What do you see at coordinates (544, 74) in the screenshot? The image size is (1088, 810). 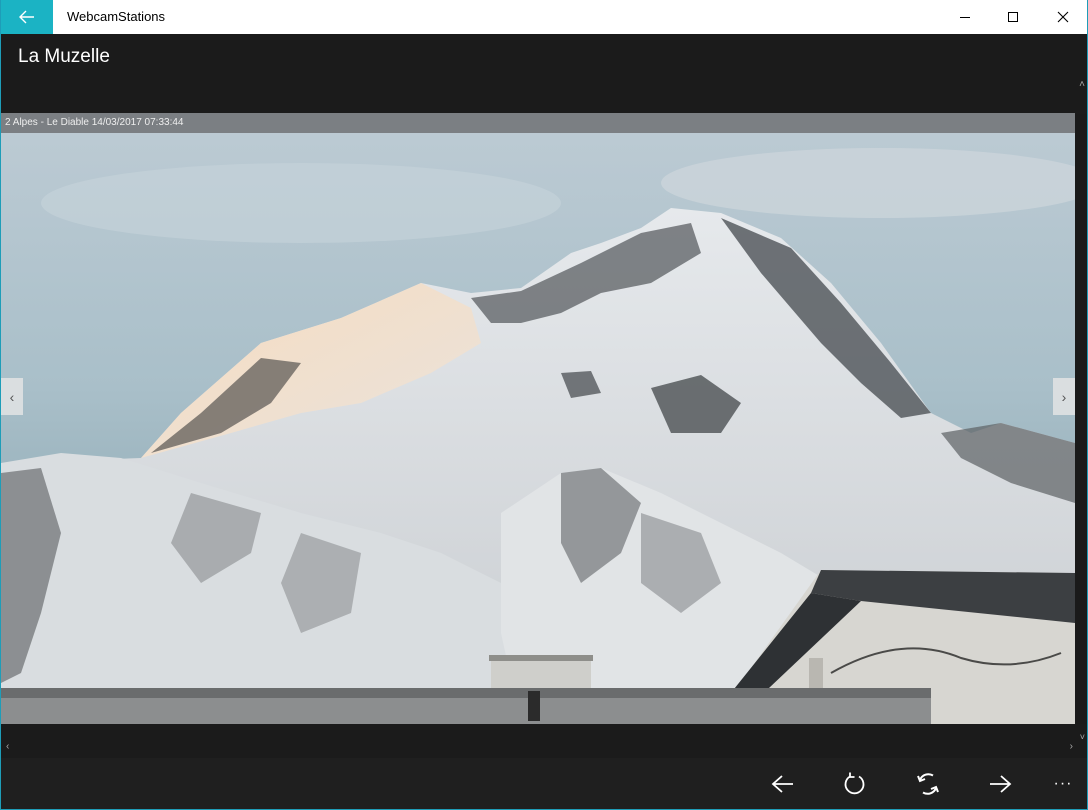 I see `page-header: La Muzelle ˄` at bounding box center [544, 74].